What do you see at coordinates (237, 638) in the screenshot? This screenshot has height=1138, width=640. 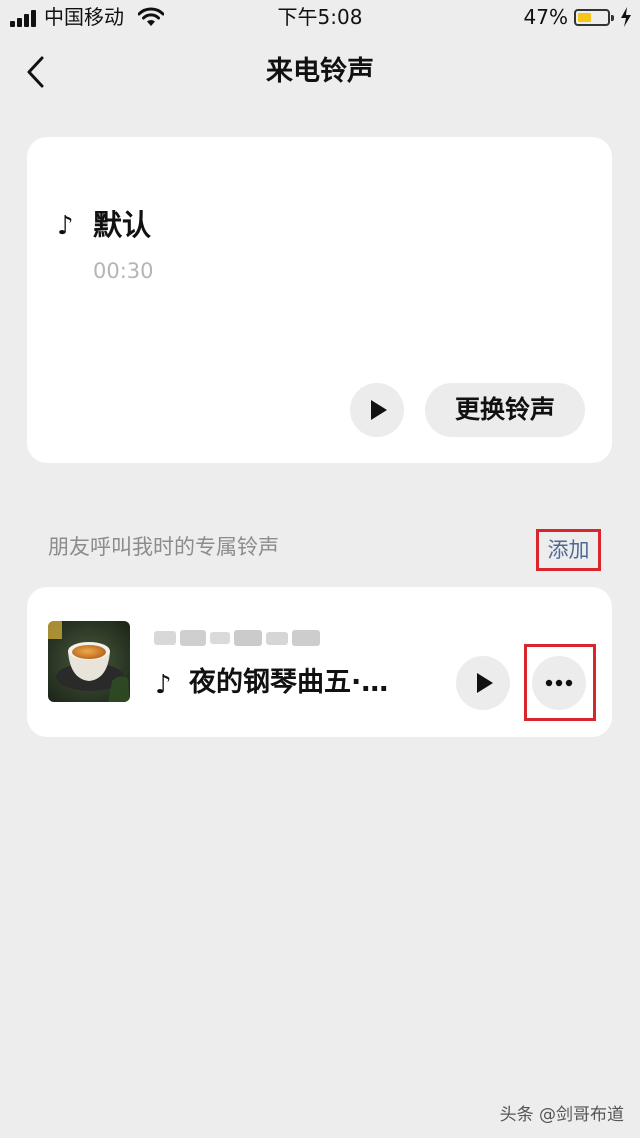 I see `friend-name-blurred` at bounding box center [237, 638].